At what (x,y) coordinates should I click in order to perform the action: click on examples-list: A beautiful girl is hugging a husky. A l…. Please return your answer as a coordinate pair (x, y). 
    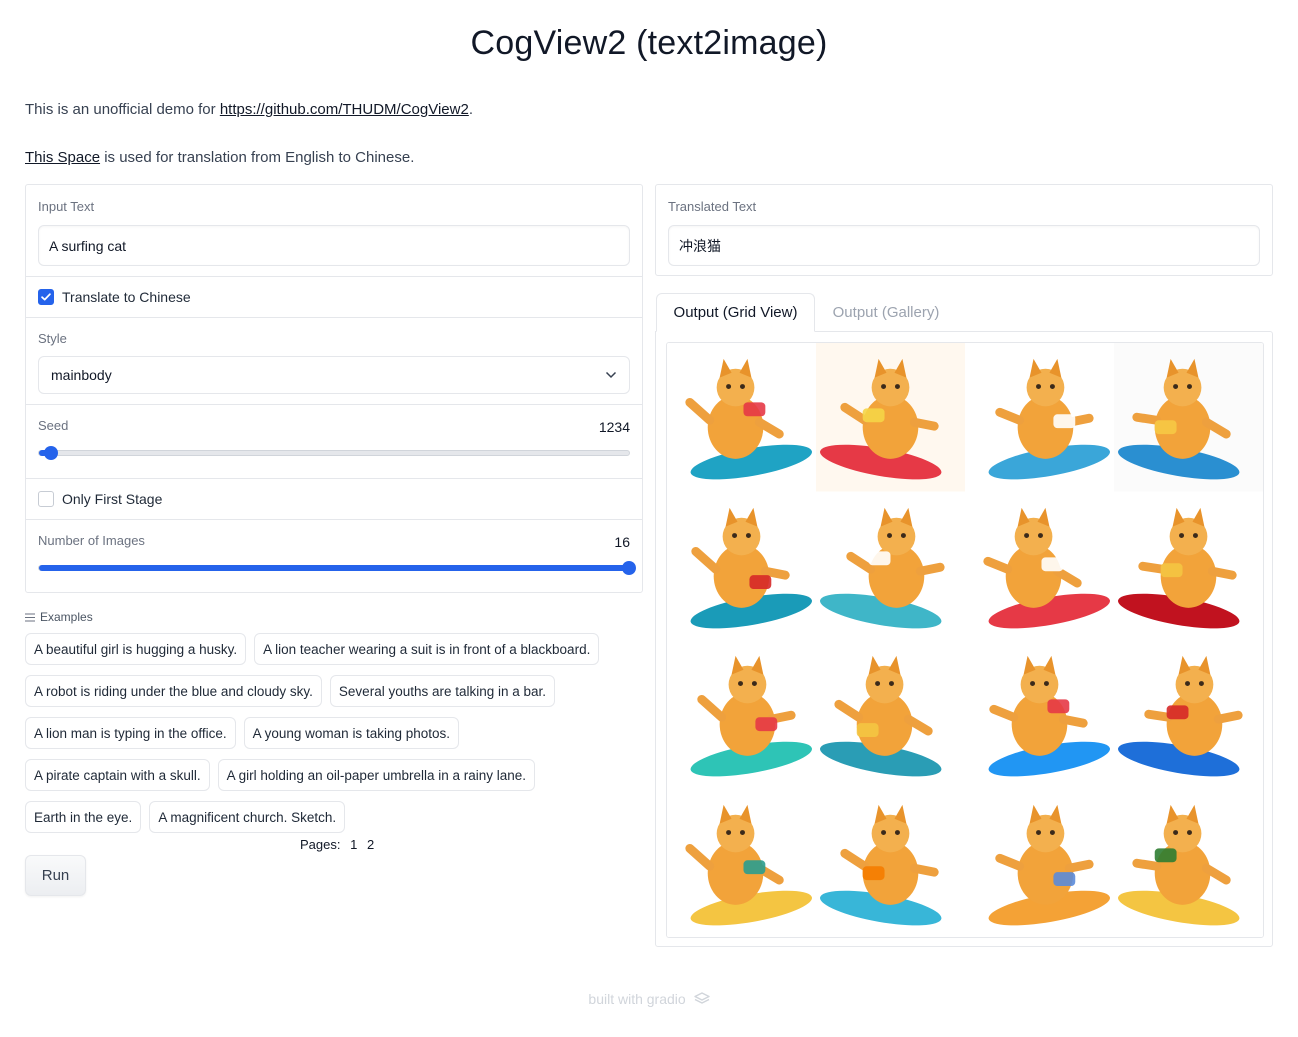
    Looking at the image, I should click on (335, 733).